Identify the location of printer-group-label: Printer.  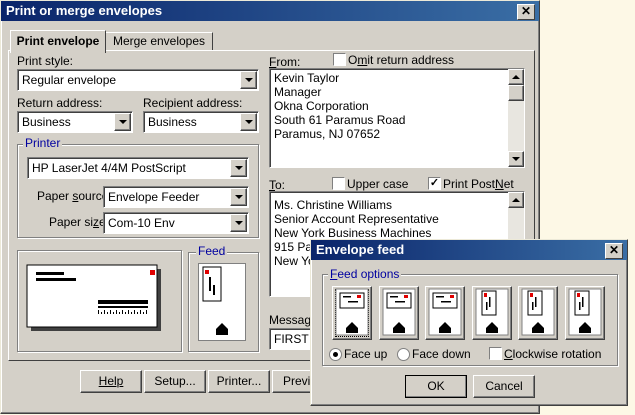
(43, 143).